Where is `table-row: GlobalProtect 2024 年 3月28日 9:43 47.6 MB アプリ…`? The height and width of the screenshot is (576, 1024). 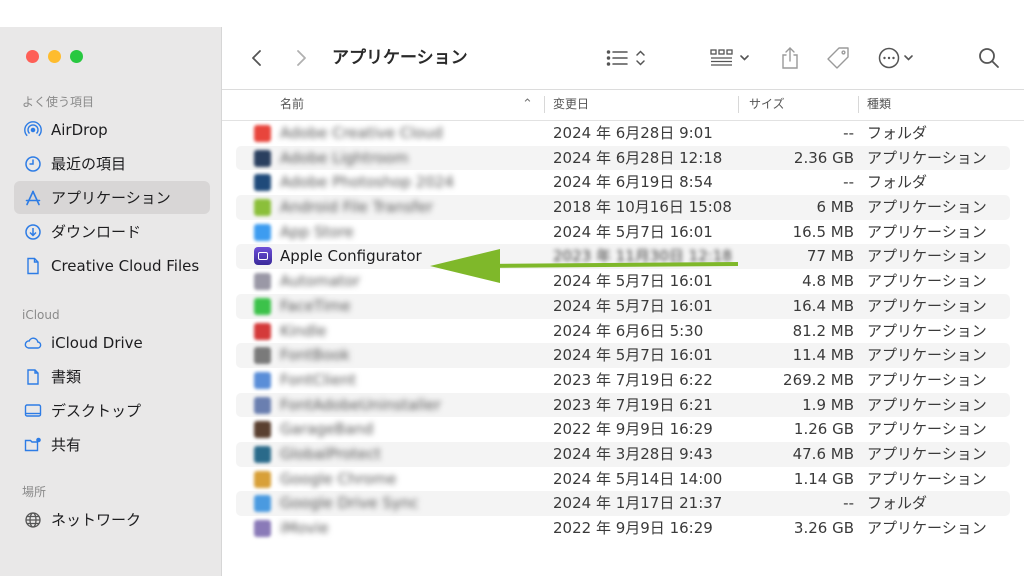
table-row: GlobalProtect 2024 年 3月28日 9:43 47.6 MB アプリ… is located at coordinates (623, 454).